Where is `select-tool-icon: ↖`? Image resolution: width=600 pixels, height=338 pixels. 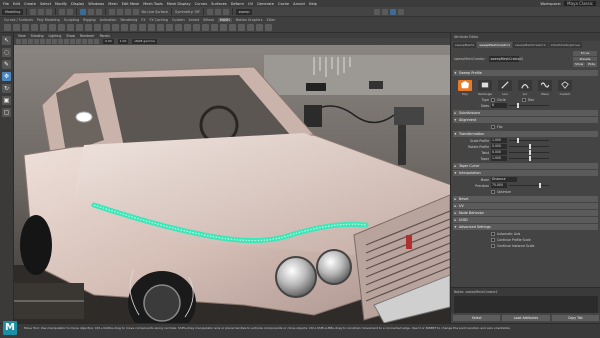 select-tool-icon: ↖ is located at coordinates (6, 40).